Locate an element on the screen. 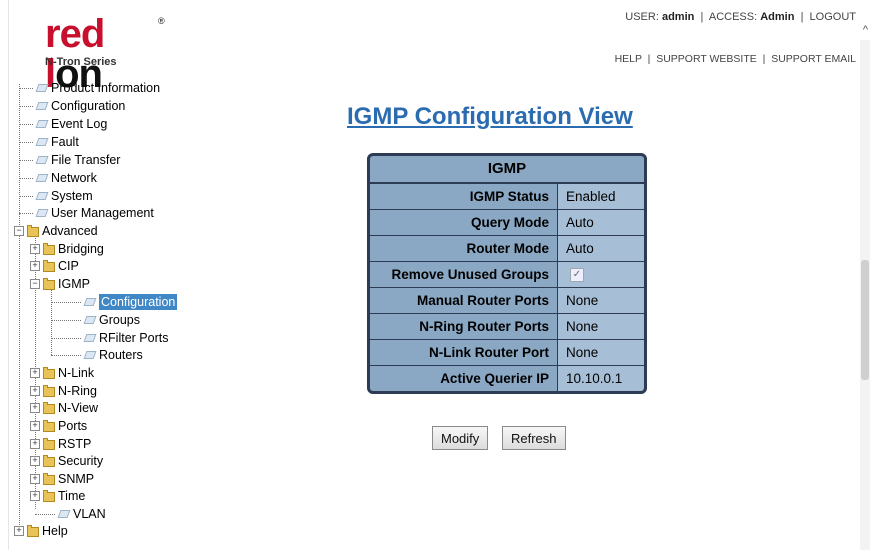  config-row: N-Link Router Port None is located at coordinates (507, 352).